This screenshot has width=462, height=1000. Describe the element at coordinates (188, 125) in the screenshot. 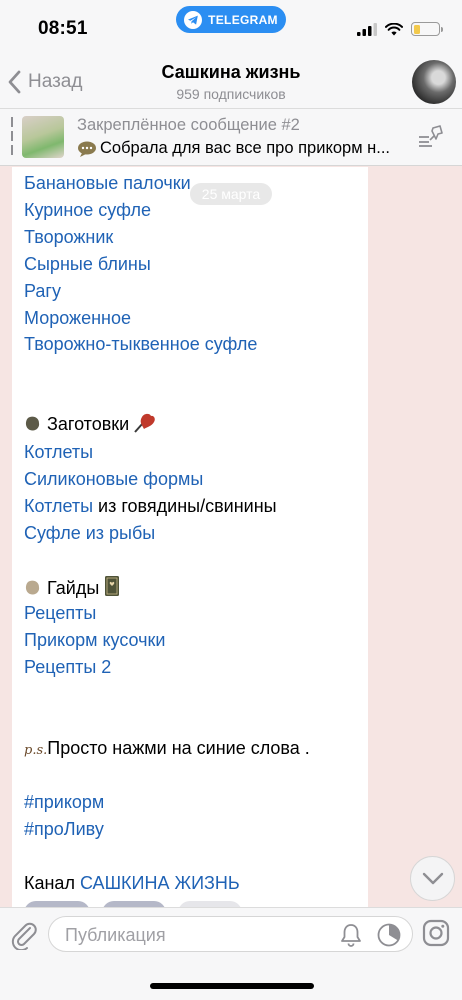

I see `pinned-title: Закреплённое сообщение #2` at that location.